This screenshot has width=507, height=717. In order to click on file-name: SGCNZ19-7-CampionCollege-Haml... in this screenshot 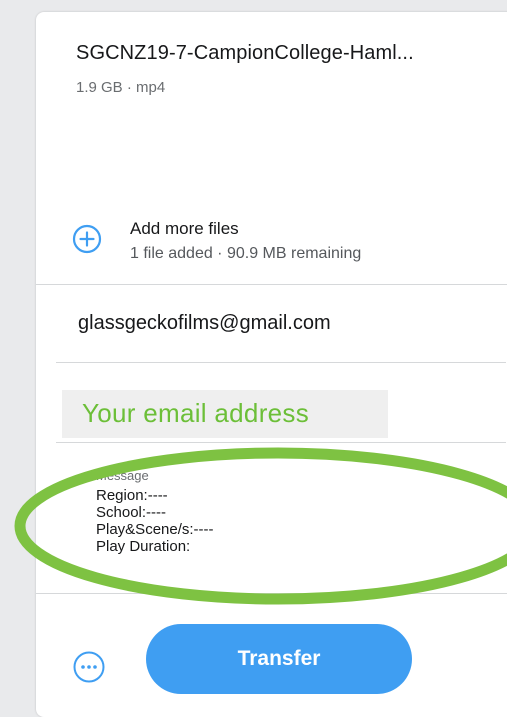, I will do `click(245, 53)`.